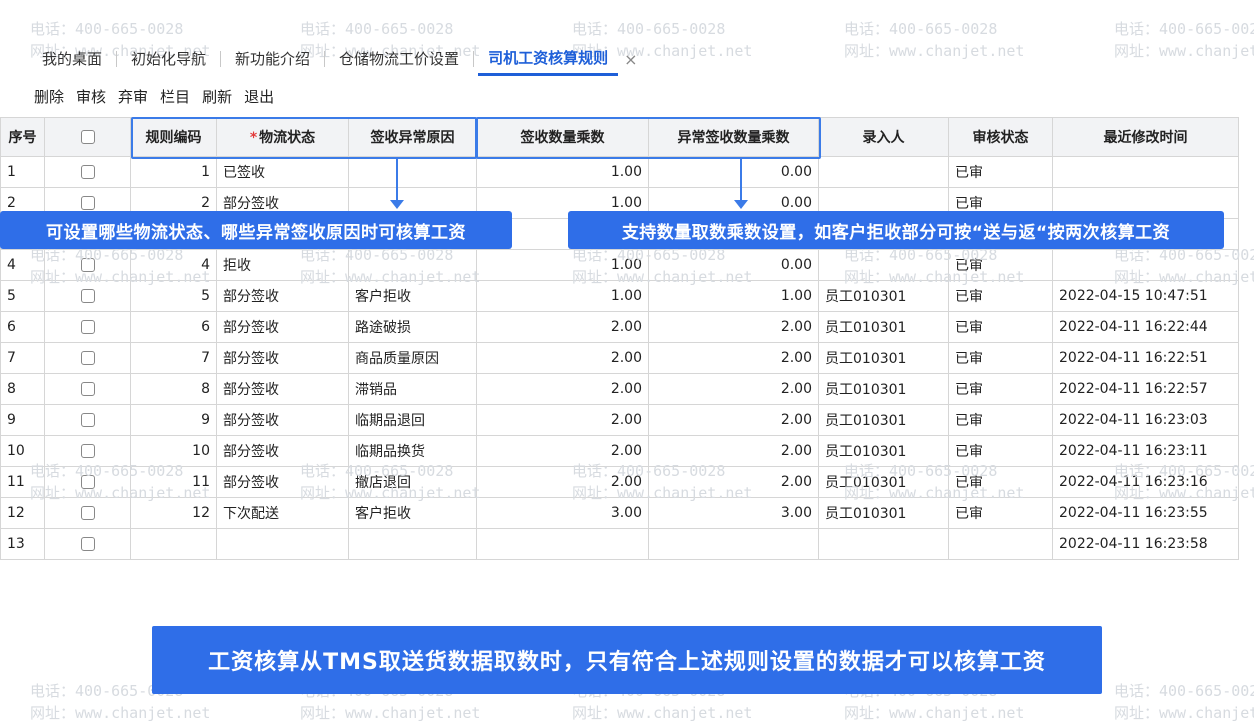 This screenshot has width=1254, height=724. What do you see at coordinates (548, 59) in the screenshot?
I see `tab-driver-wage-rules: 司机工资核算规则` at bounding box center [548, 59].